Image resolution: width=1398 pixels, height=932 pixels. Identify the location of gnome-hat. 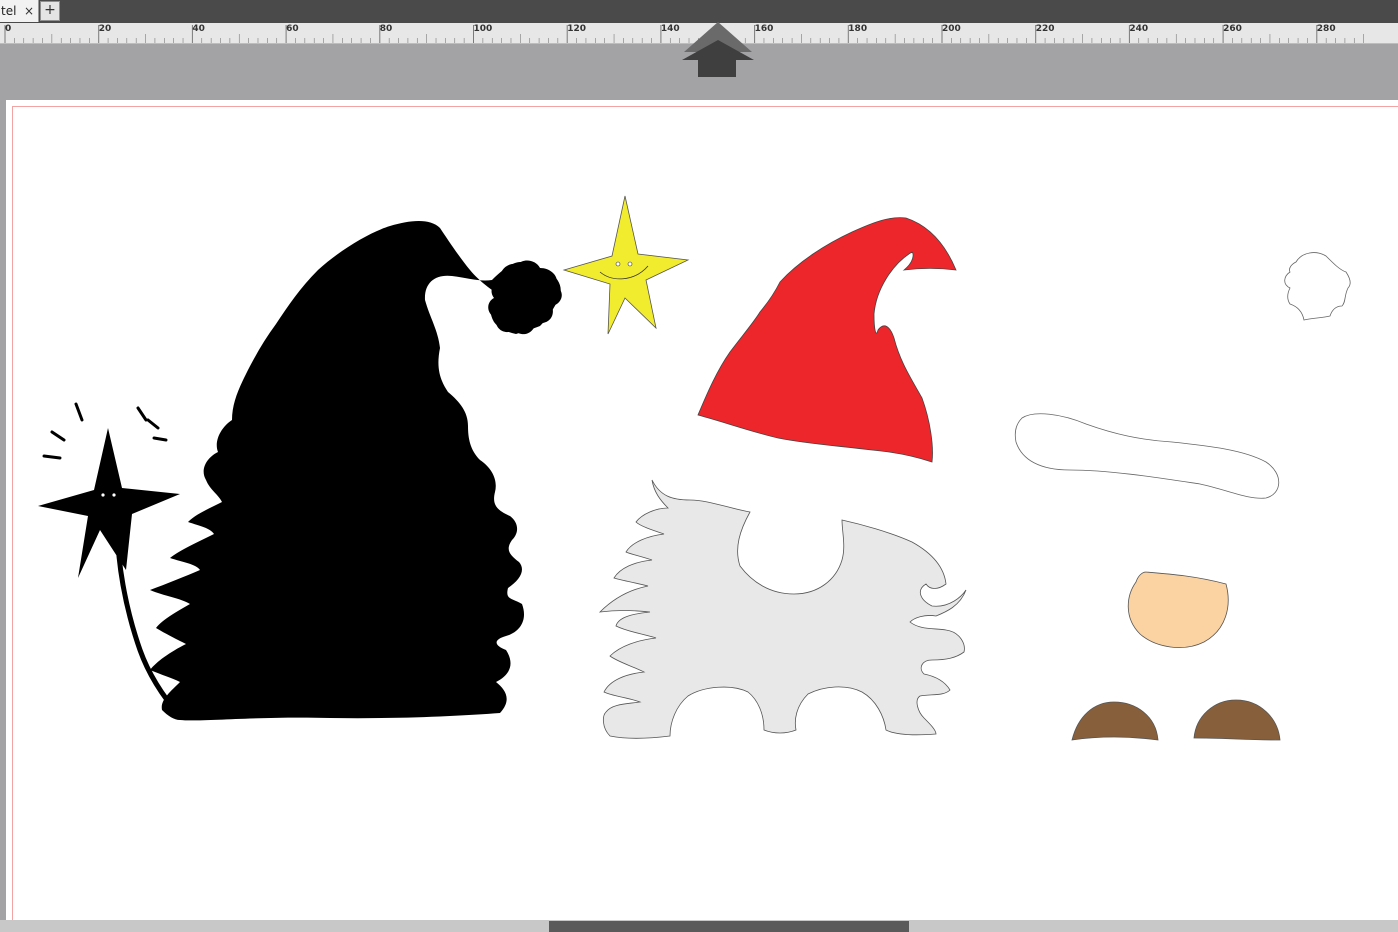
(827, 340).